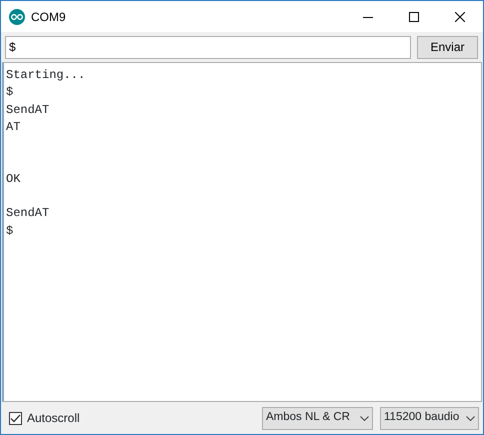  Describe the element at coordinates (13, 179) in the screenshot. I see `output-line: OK` at that location.